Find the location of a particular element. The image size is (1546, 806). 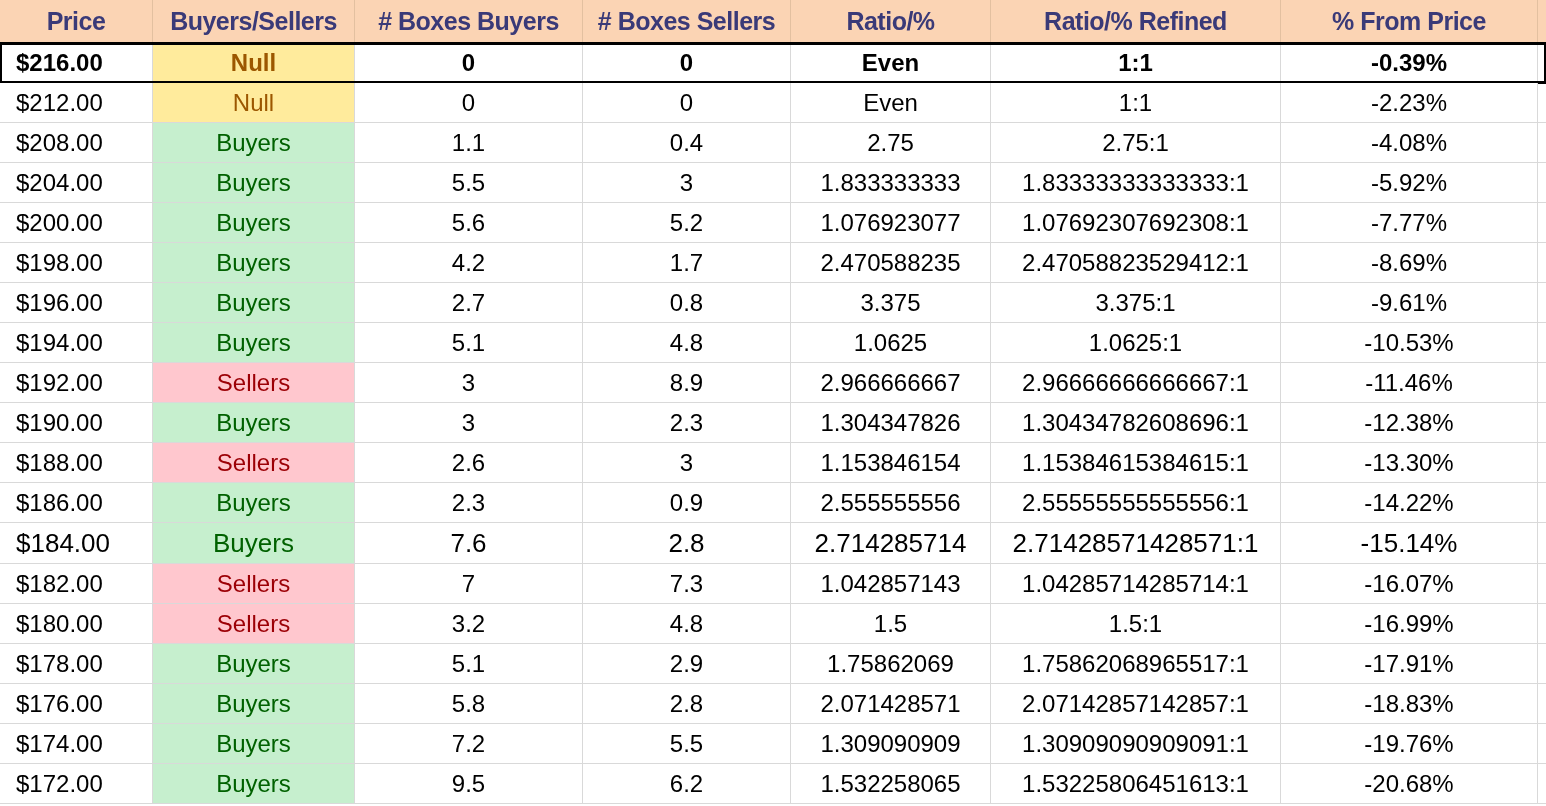

table-cell: $186.00 is located at coordinates (76, 503).